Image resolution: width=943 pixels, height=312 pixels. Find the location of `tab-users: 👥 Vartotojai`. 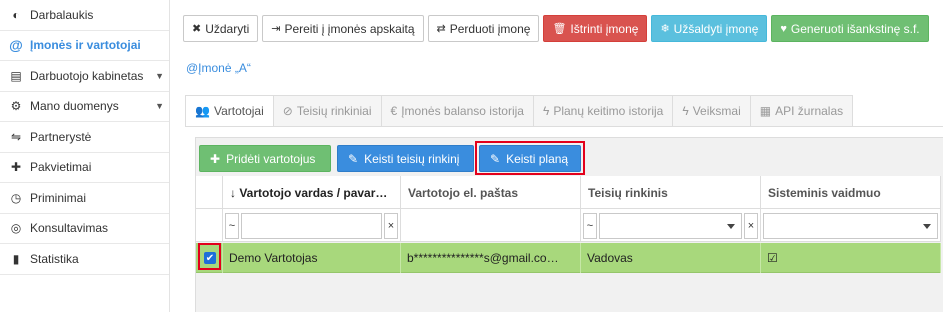

tab-users: 👥 Vartotojai is located at coordinates (229, 111).